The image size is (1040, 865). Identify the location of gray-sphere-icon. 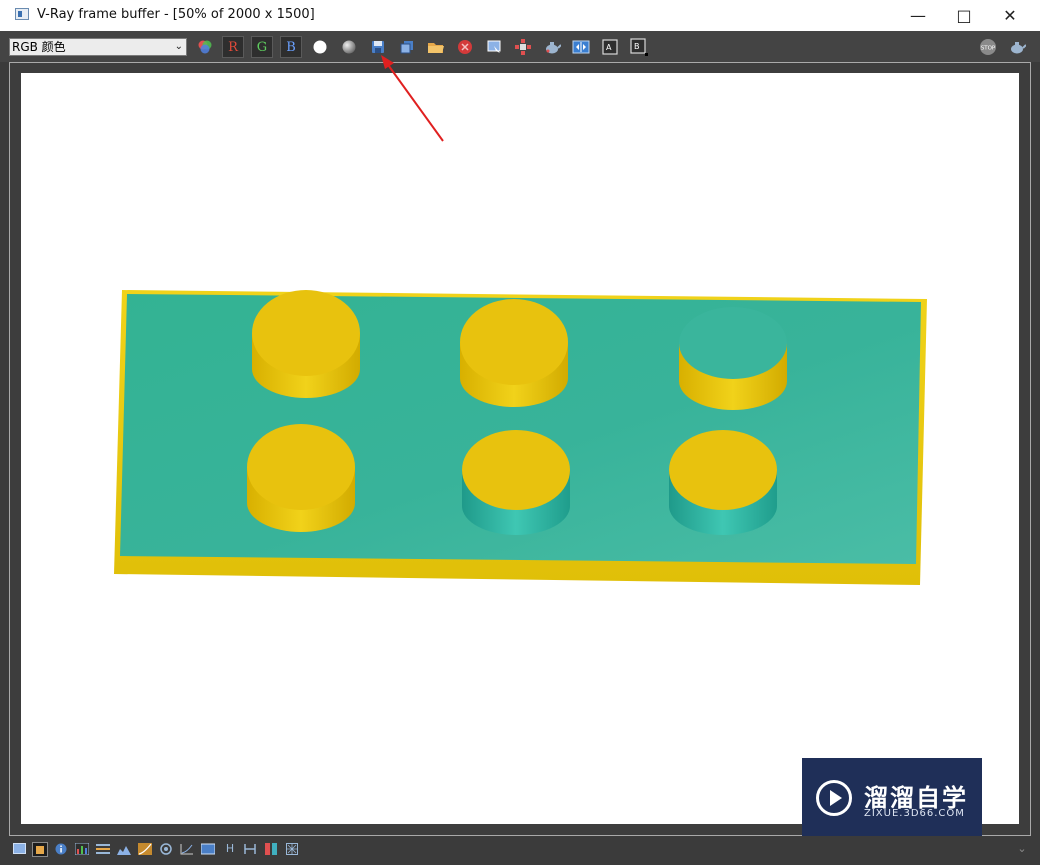
(349, 47).